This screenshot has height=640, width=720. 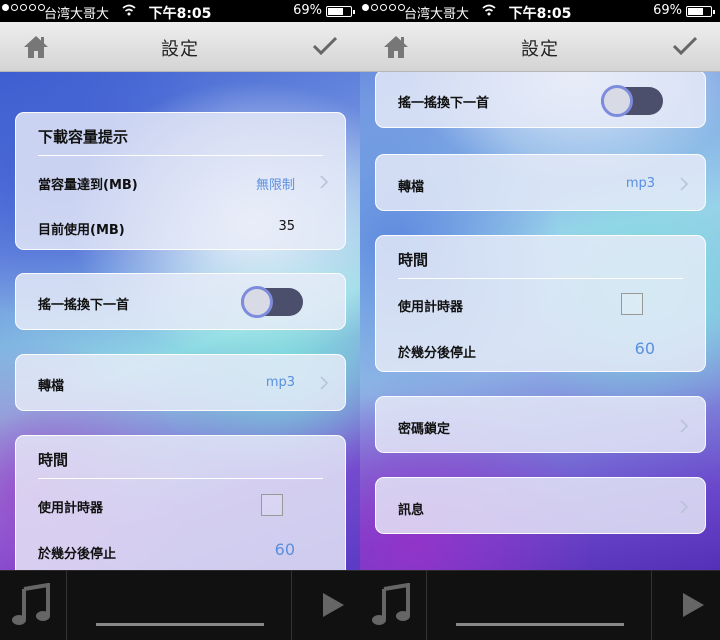 What do you see at coordinates (180, 181) in the screenshot?
I see `download-capacity-card: 下載容量提示 當容量達到(MB) 無限制 目前使用(MB) 35` at bounding box center [180, 181].